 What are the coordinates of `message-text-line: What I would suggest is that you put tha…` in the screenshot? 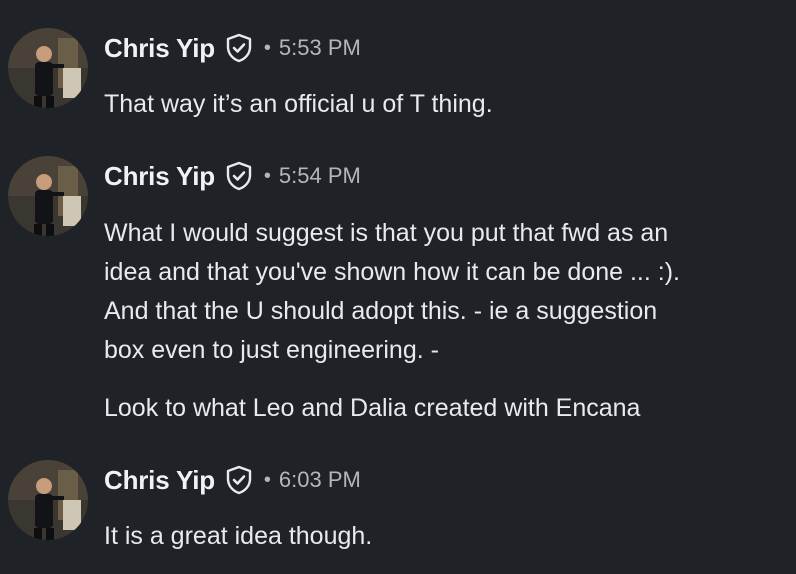 It's located at (386, 233).